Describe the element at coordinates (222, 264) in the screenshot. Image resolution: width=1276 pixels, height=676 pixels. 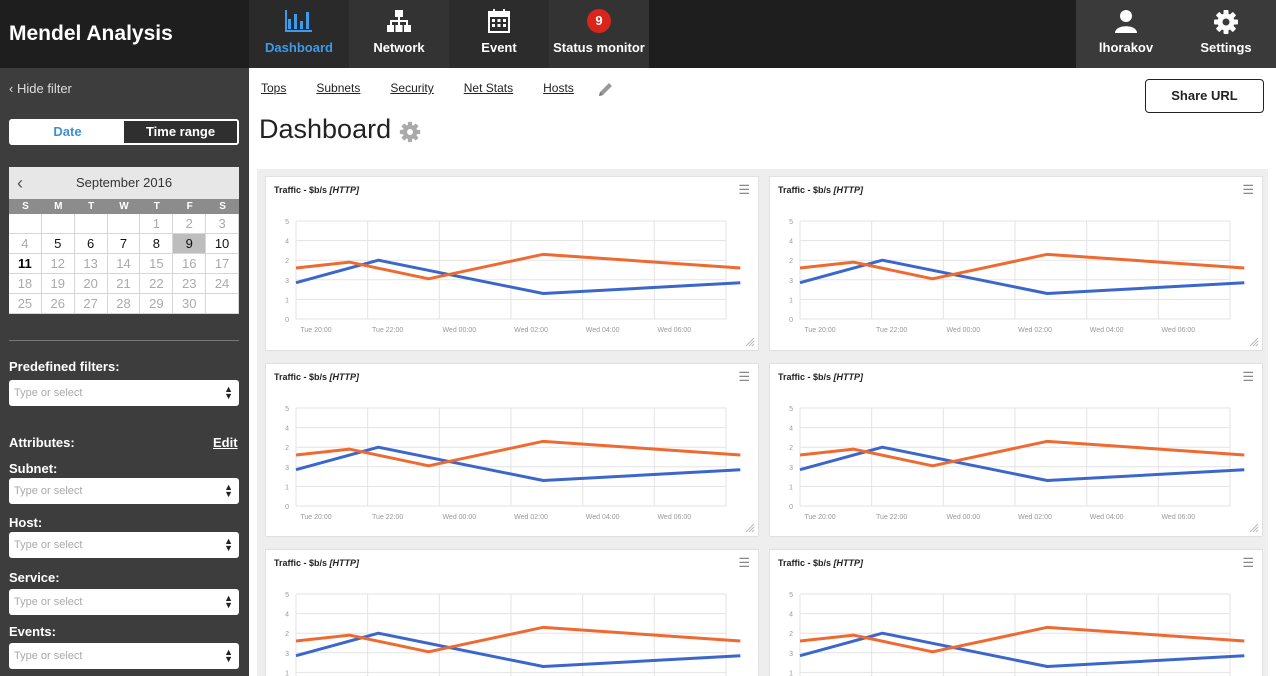
I see `calendar-day: 17` at that location.